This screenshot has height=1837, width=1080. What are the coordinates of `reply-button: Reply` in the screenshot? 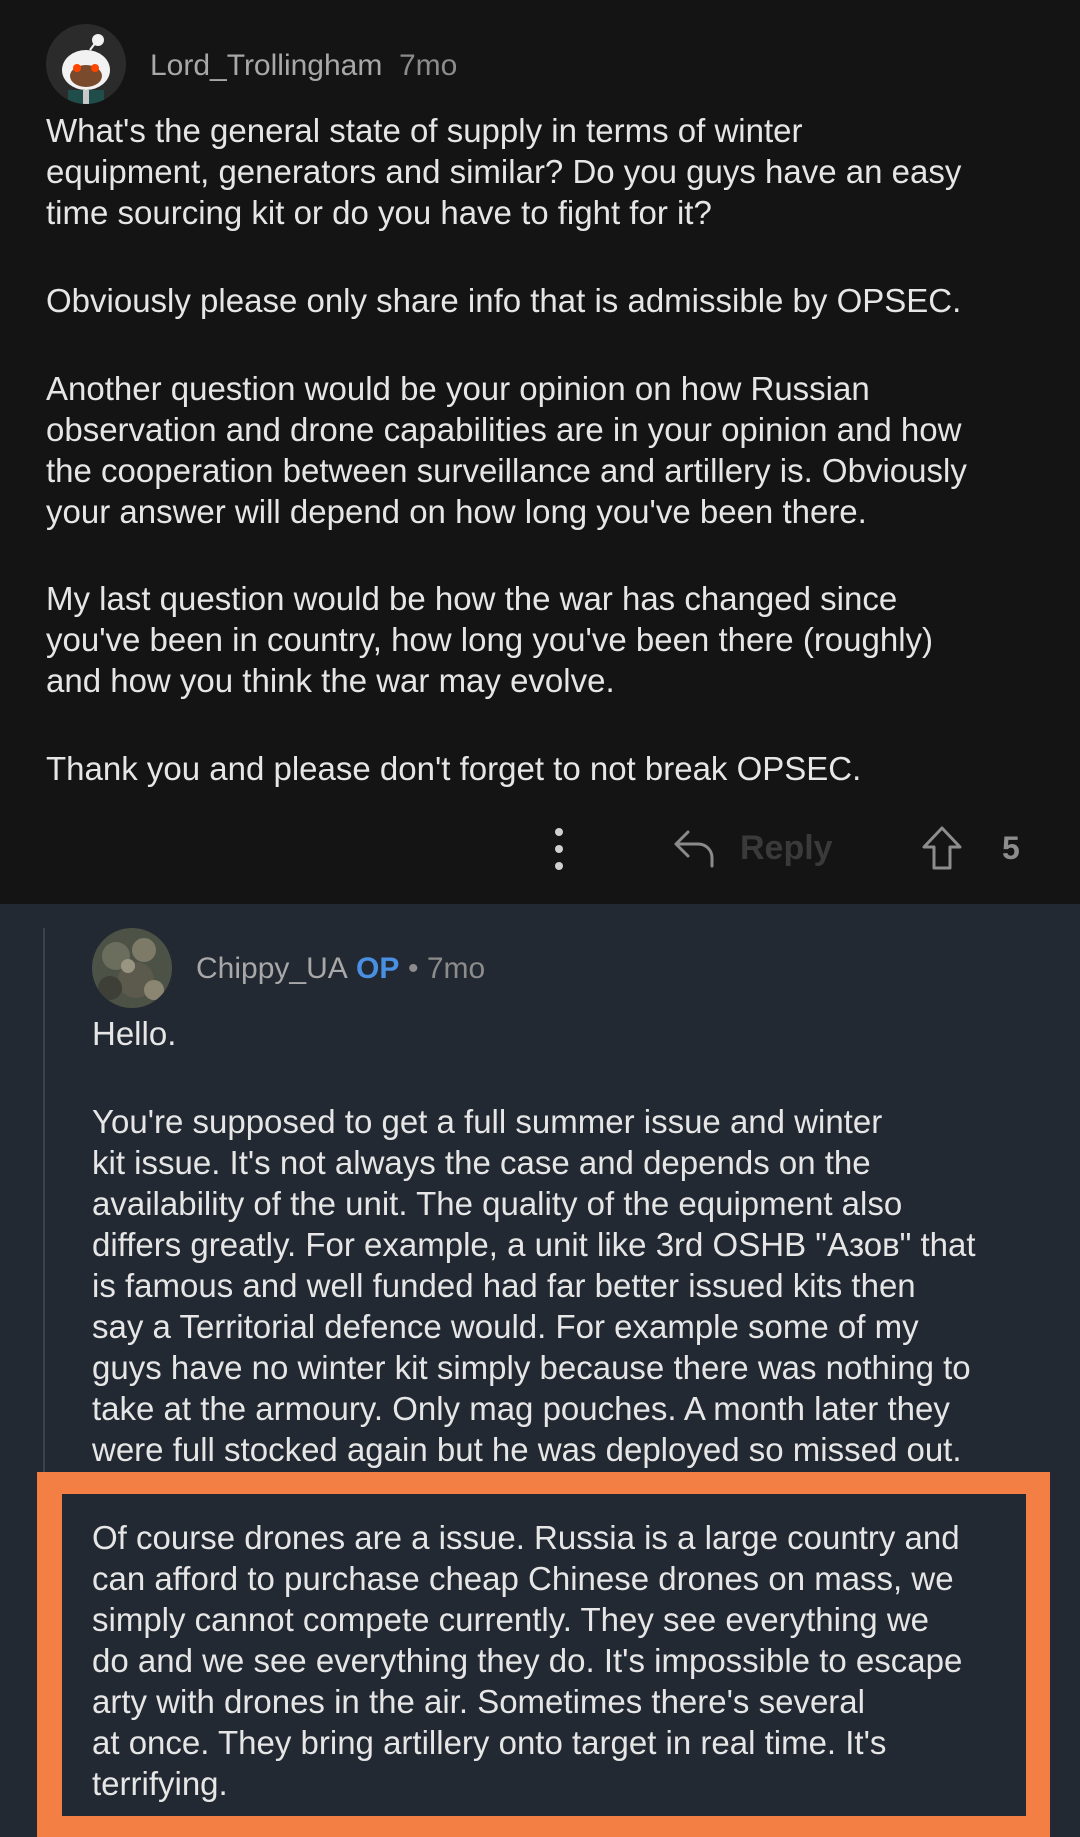 It's located at (752, 848).